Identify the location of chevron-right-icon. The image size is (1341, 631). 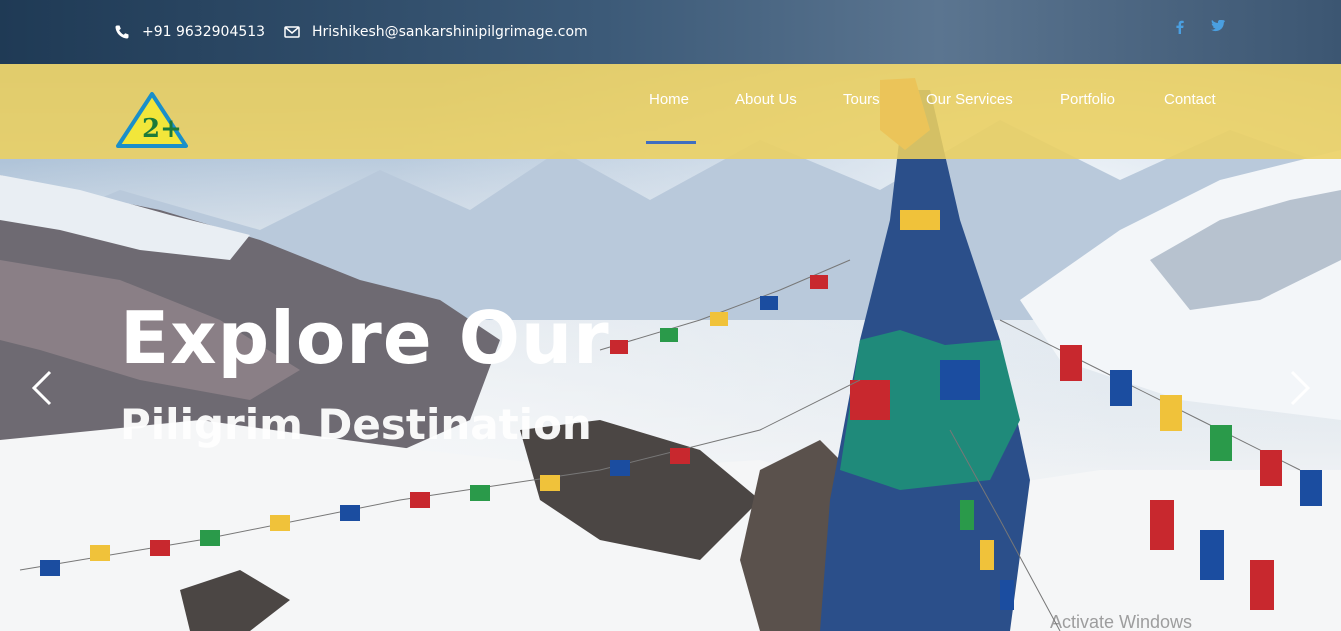
(1300, 388).